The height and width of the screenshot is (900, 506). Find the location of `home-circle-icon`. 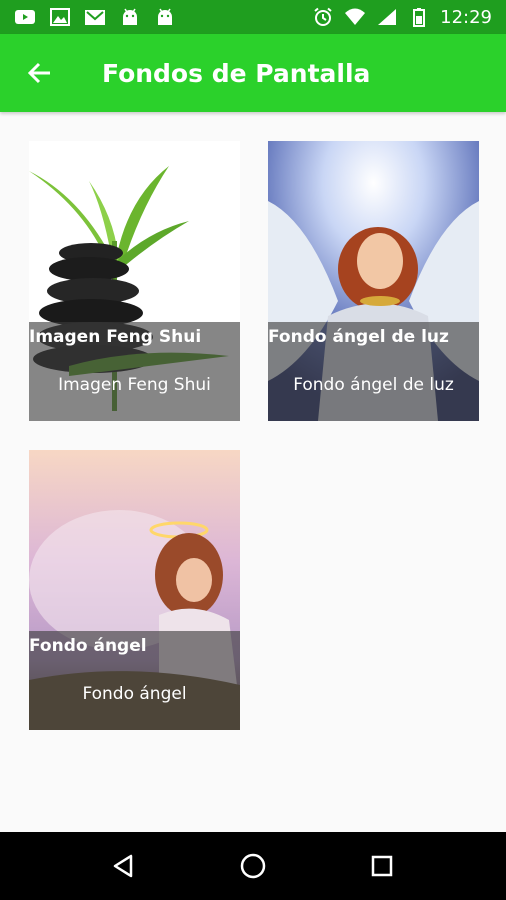

home-circle-icon is located at coordinates (253, 866).